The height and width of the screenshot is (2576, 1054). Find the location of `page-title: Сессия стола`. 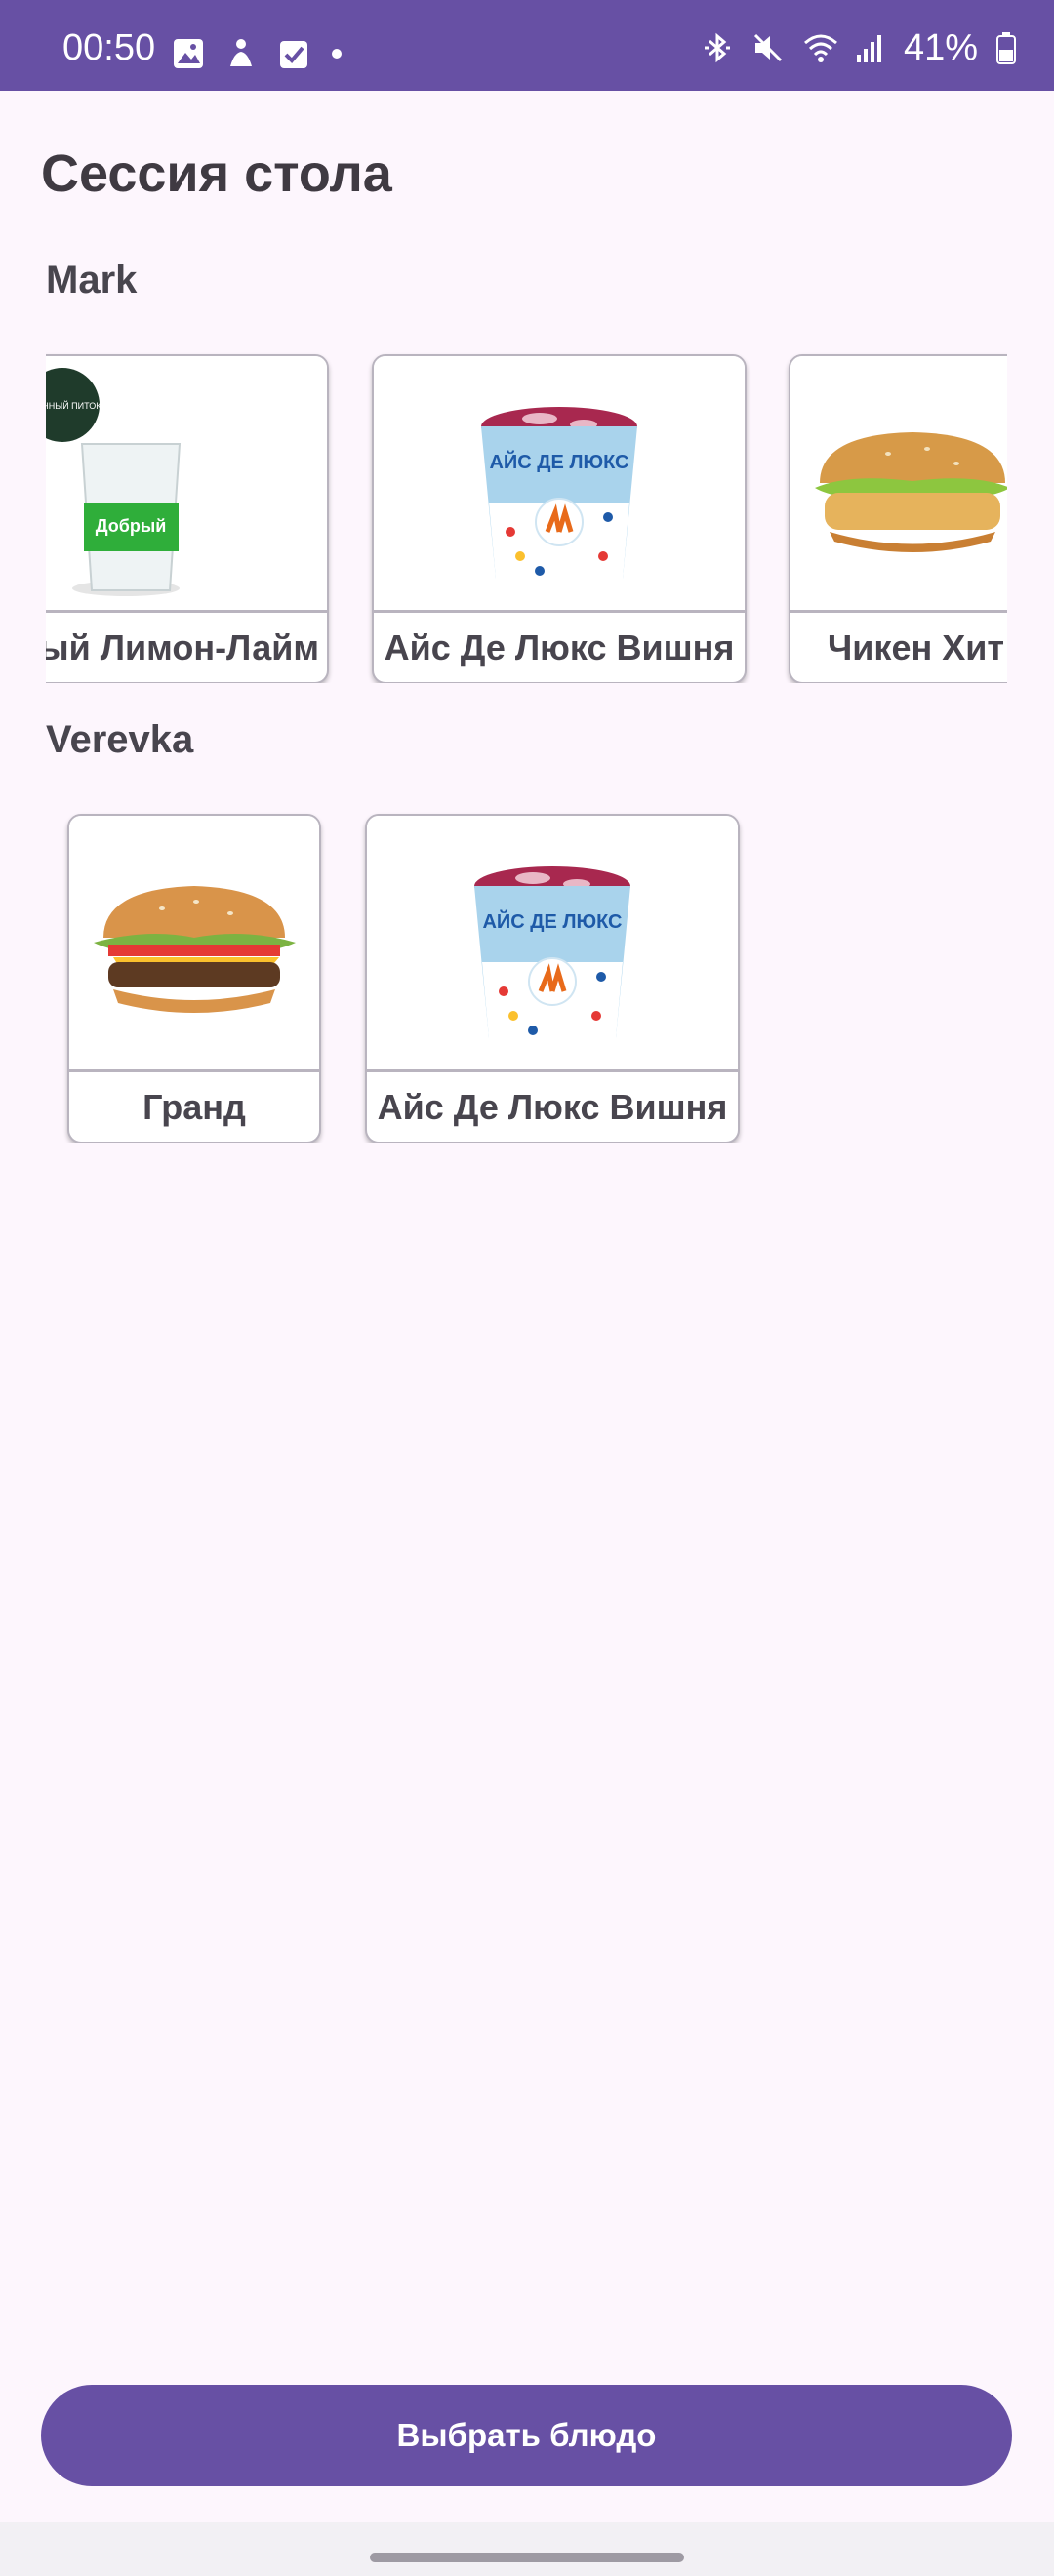

page-title: Сессия стола is located at coordinates (216, 173).